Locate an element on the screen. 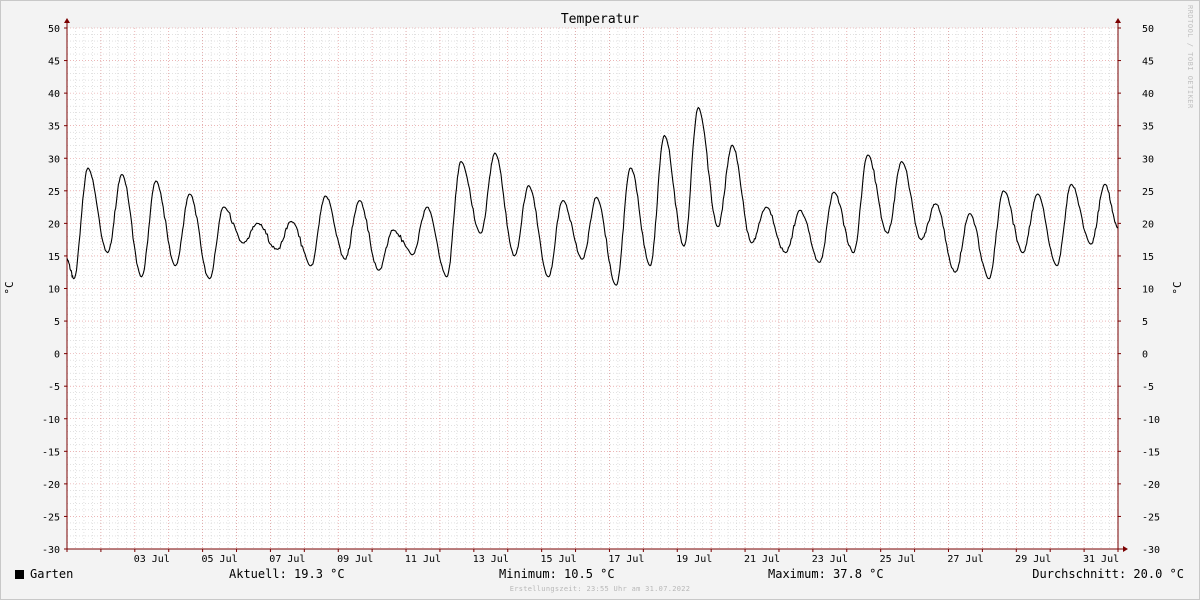 The height and width of the screenshot is (600, 1200). y-tick-label-right: 40 is located at coordinates (1148, 94).